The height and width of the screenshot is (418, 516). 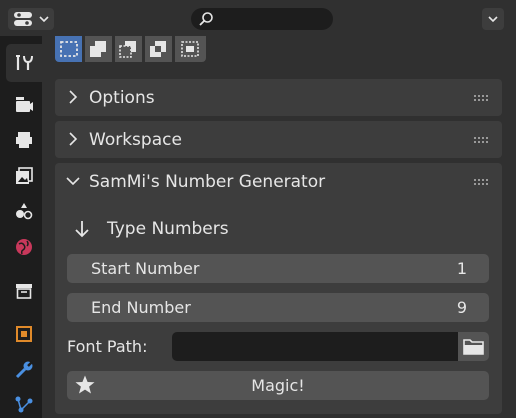 I want to click on font-path-label: Font Path:, so click(x=107, y=346).